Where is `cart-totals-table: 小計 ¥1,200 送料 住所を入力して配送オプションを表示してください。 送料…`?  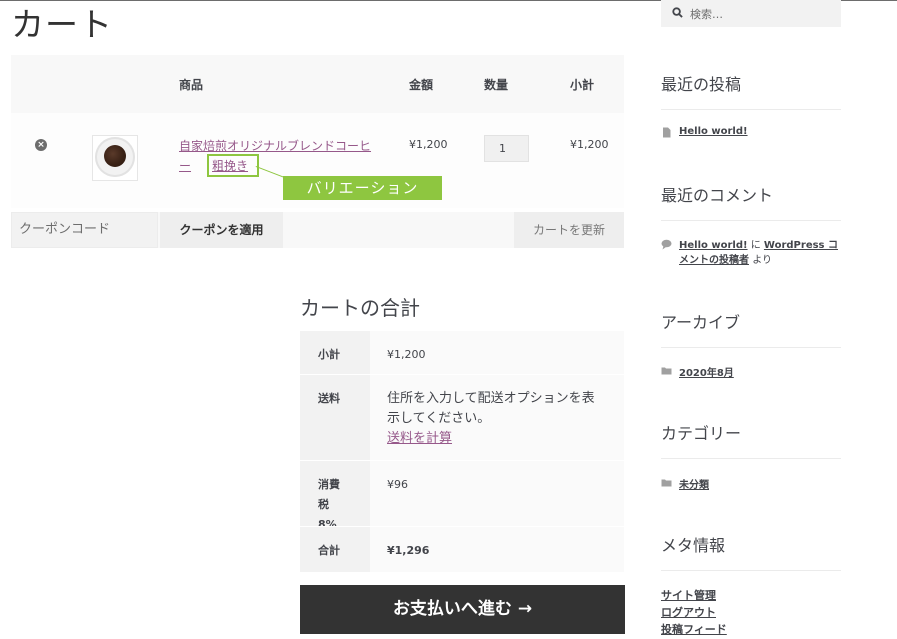
cart-totals-table: 小計 ¥1,200 送料 住所を入力して配送オプションを表示してください。 送料… is located at coordinates (462, 451).